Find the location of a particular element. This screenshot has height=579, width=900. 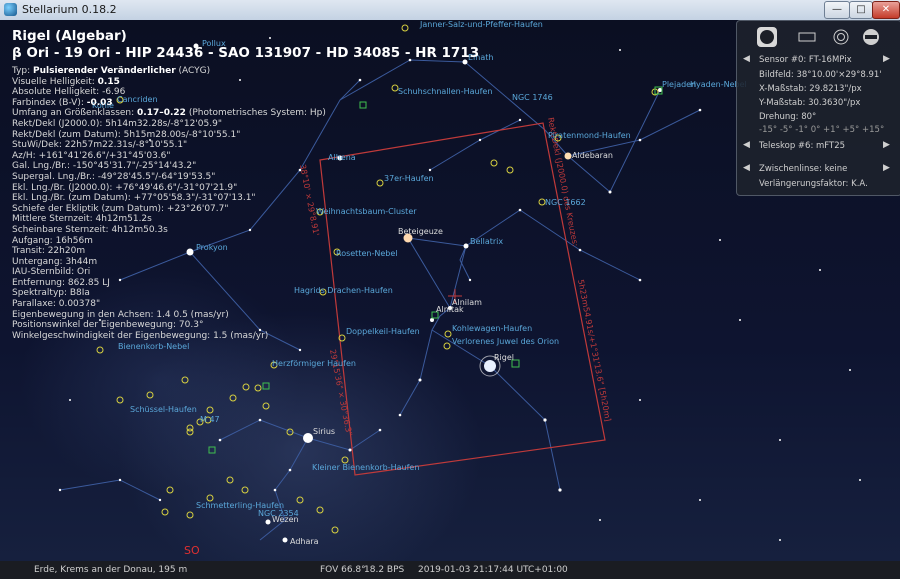

label-ngc1746: NGC 1746 is located at coordinates (532, 97).